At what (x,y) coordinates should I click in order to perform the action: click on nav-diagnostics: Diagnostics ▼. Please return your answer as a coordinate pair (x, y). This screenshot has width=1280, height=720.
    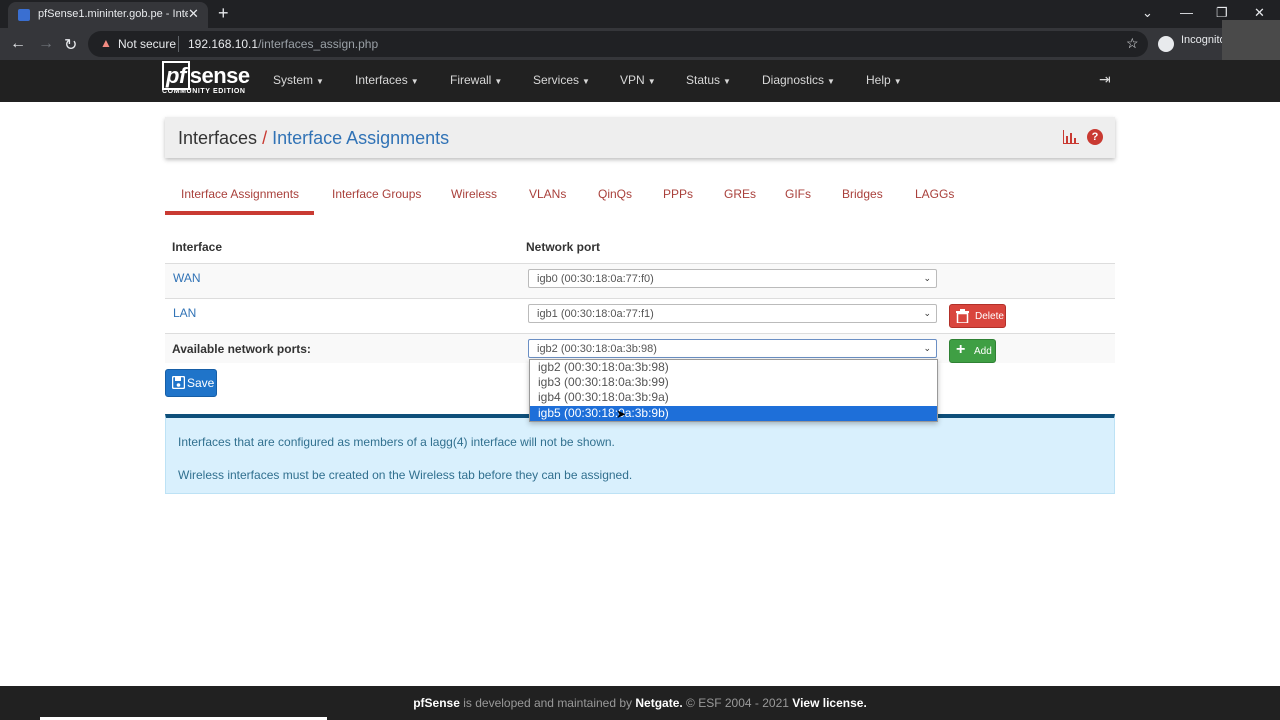
    Looking at the image, I should click on (798, 80).